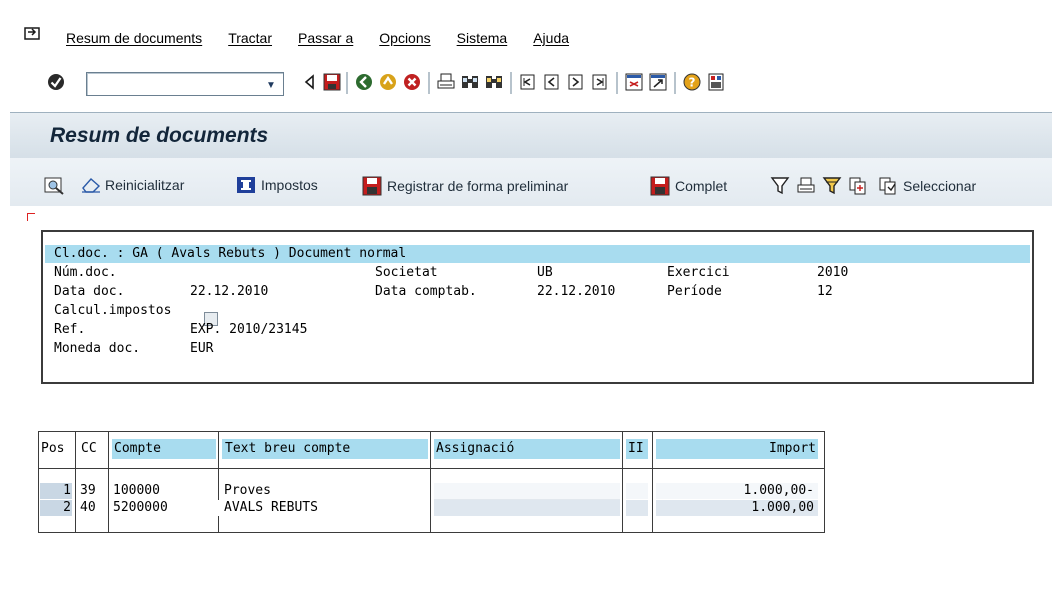 The width and height of the screenshot is (1052, 605). Describe the element at coordinates (137, 449) in the screenshot. I see `column-header-compte: Compte` at that location.